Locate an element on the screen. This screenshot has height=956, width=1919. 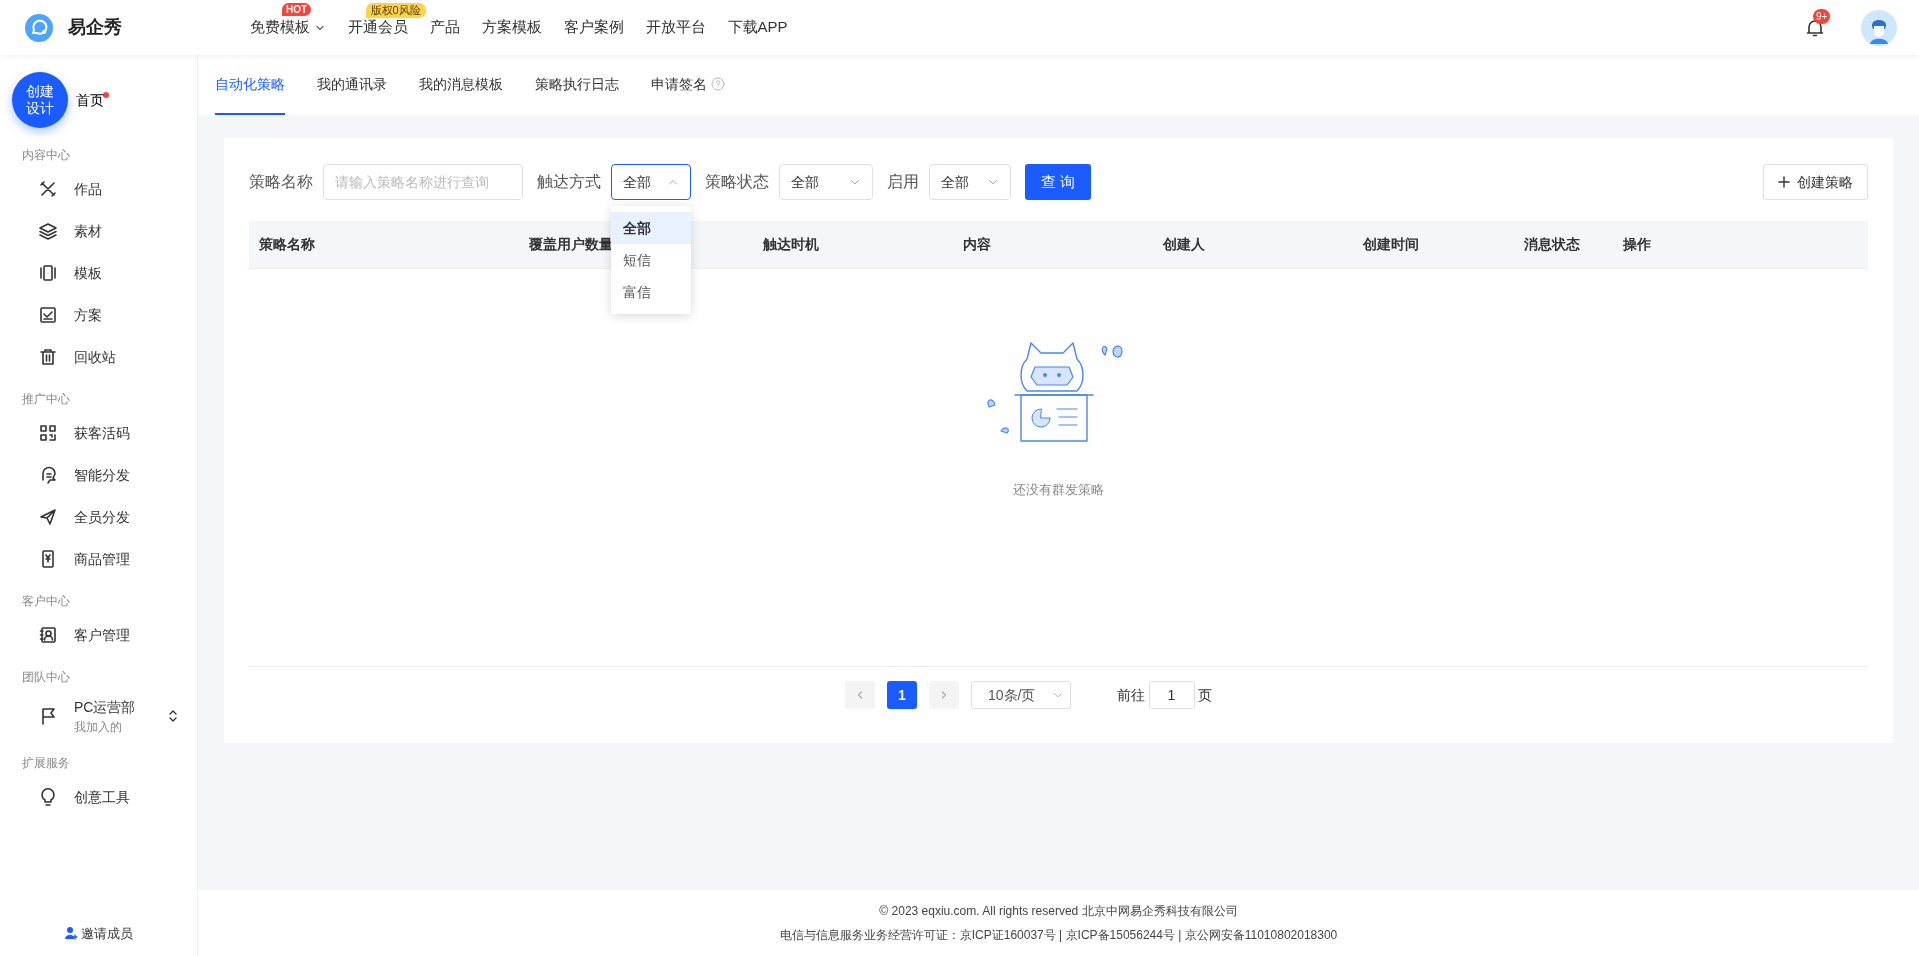
query-button: 查 询 is located at coordinates (1058, 182).